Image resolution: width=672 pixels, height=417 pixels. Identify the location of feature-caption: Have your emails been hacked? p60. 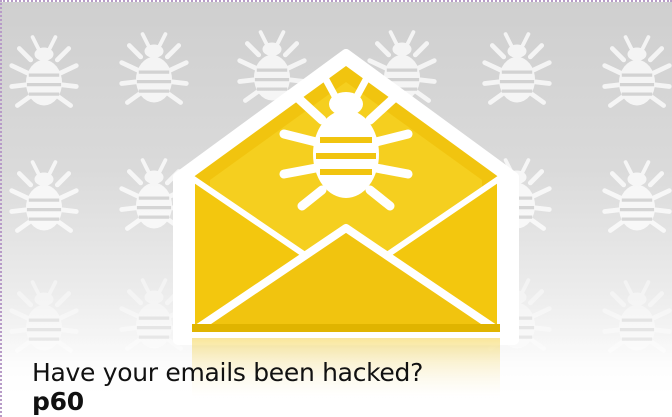
(242, 387).